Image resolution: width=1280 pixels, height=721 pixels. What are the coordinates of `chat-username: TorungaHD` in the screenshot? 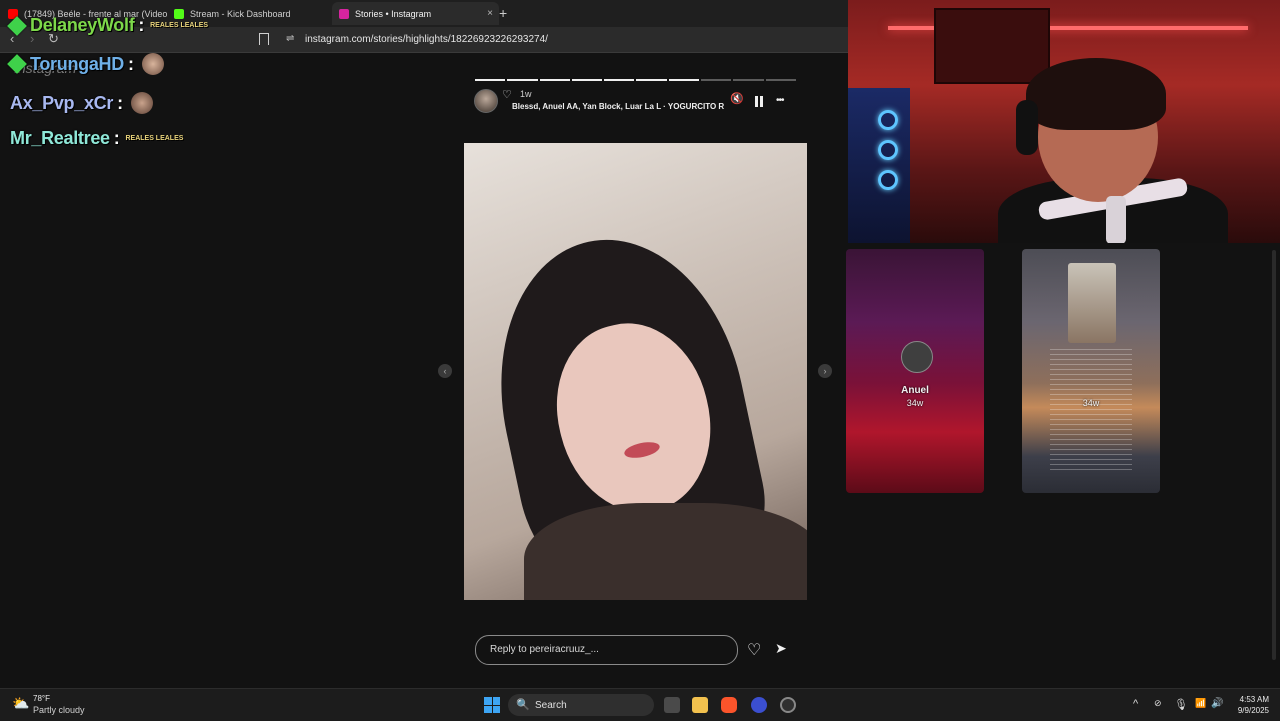 It's located at (77, 63).